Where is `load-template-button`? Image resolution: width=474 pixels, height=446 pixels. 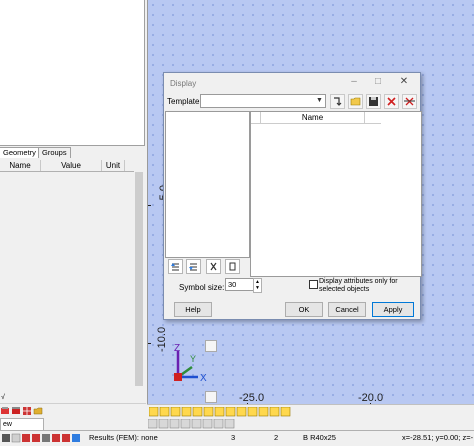 load-template-button is located at coordinates (337, 101).